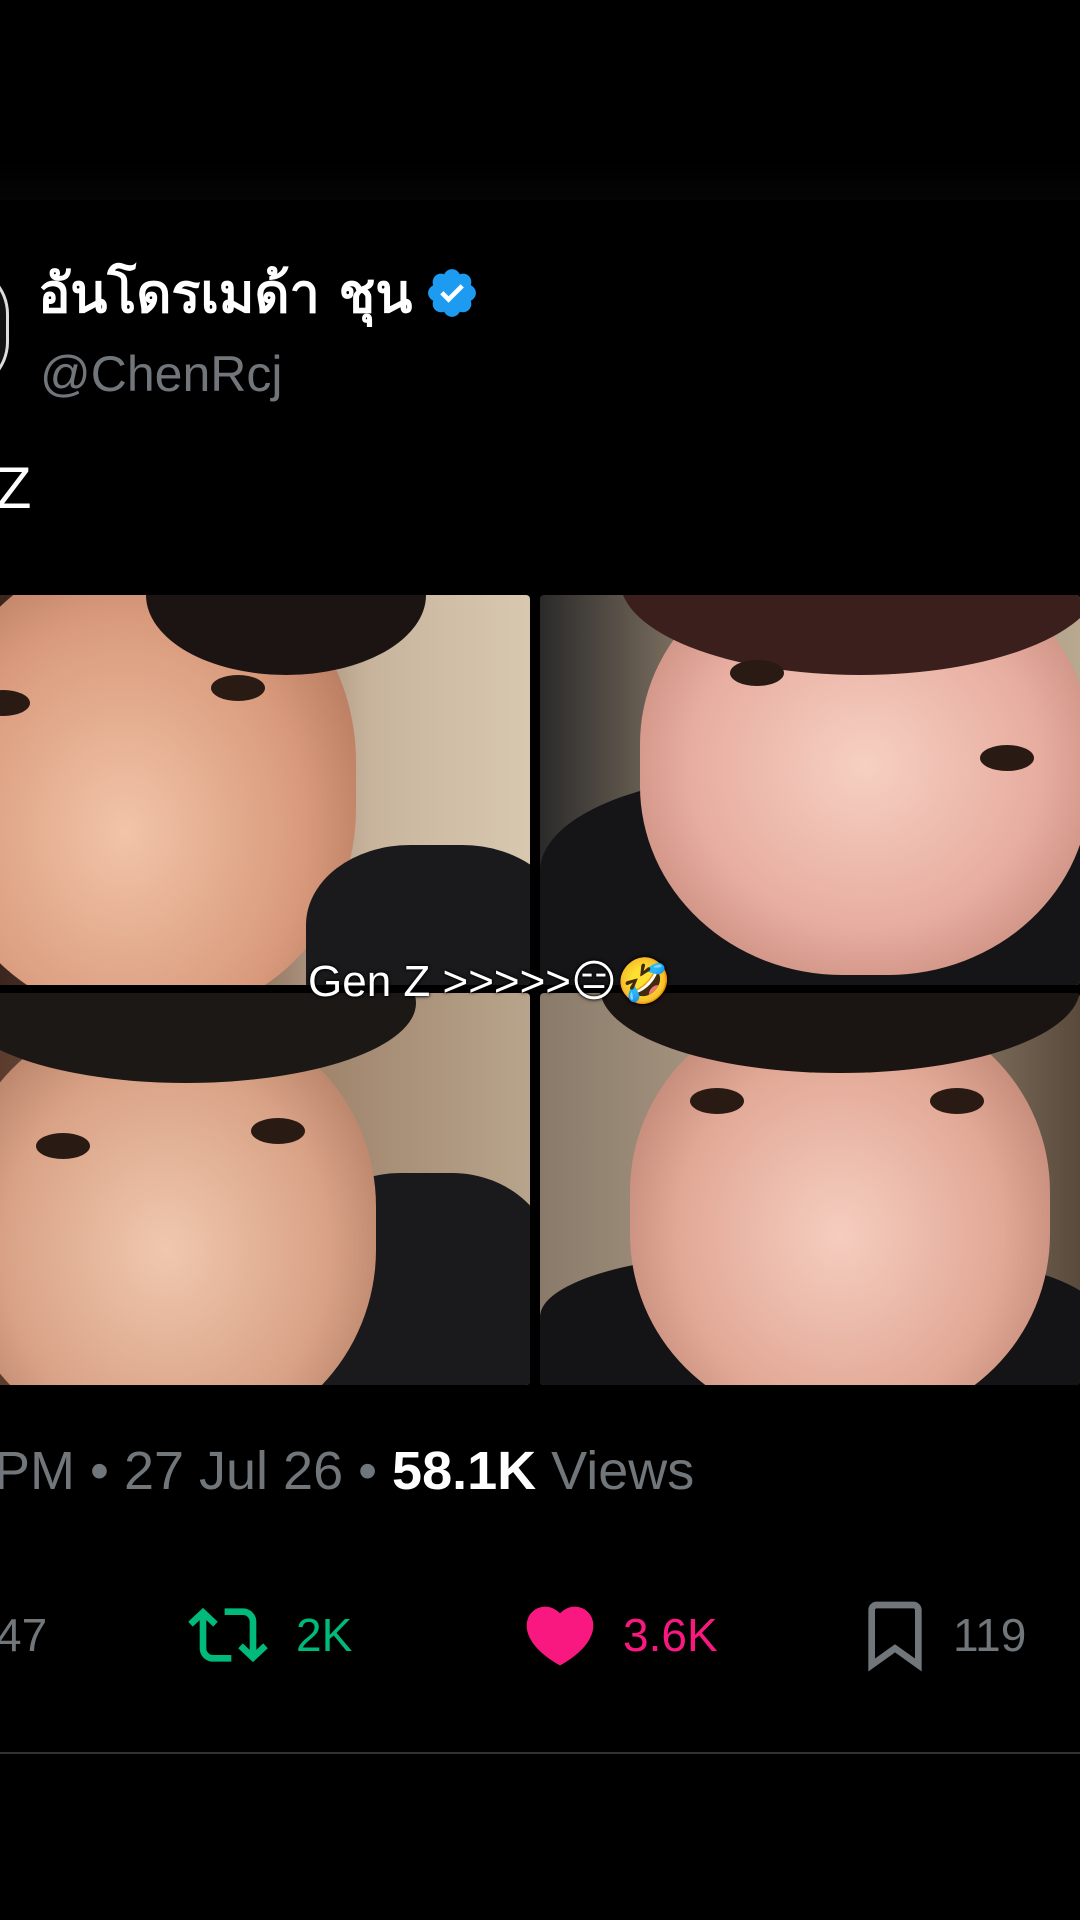 Image resolution: width=1080 pixels, height=1920 pixels. I want to click on avatar, so click(4, 328).